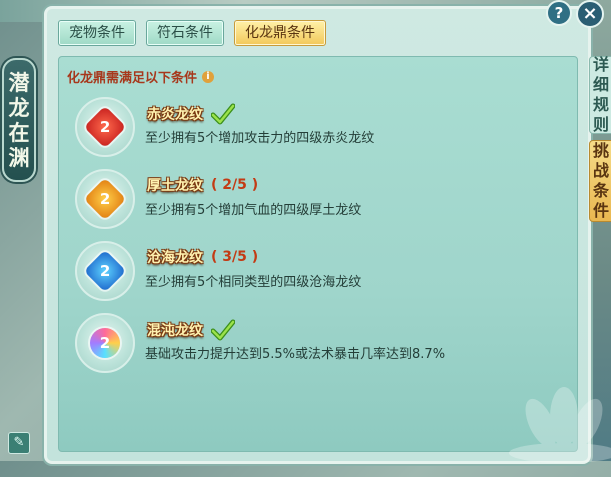  What do you see at coordinates (600, 210) in the screenshot?
I see `side-tab-char: 件` at bounding box center [600, 210].